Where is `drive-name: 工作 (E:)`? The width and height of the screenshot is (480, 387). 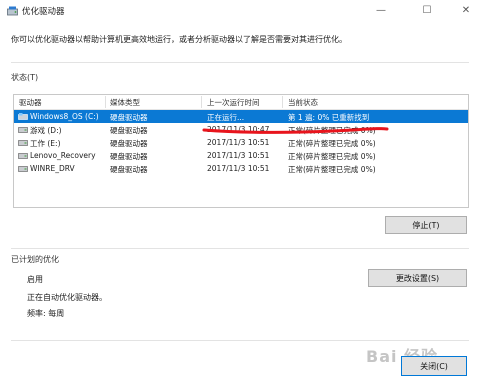 drive-name: 工作 (E:) is located at coordinates (45, 143).